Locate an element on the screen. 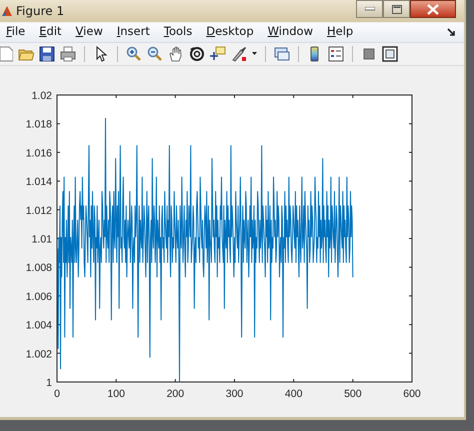  window-frame-icon is located at coordinates (390, 54).